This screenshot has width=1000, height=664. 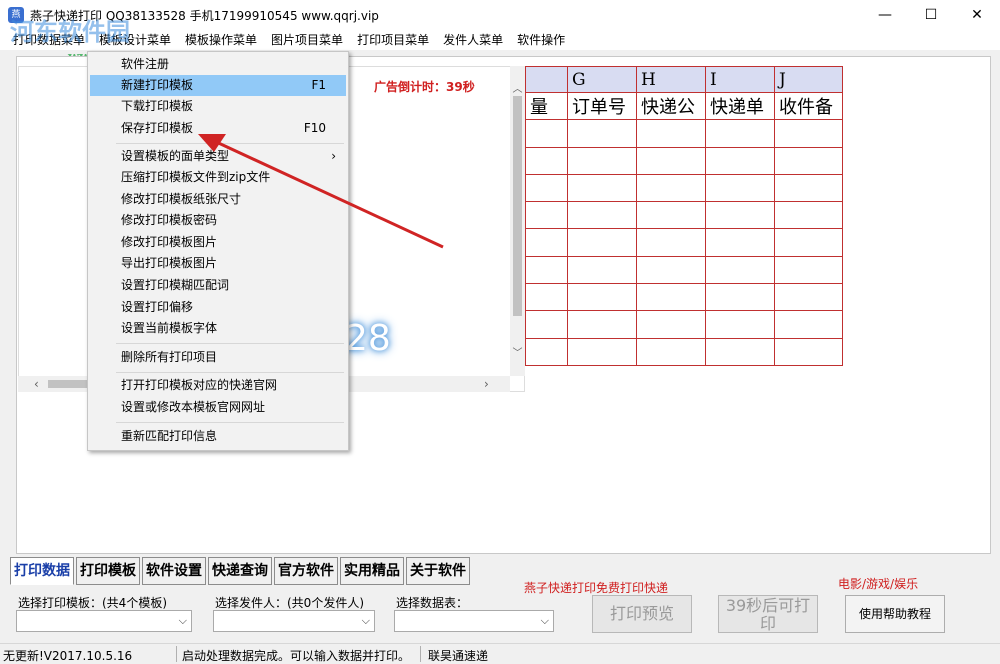 What do you see at coordinates (977, 15) in the screenshot?
I see `close-button: ✕` at bounding box center [977, 15].